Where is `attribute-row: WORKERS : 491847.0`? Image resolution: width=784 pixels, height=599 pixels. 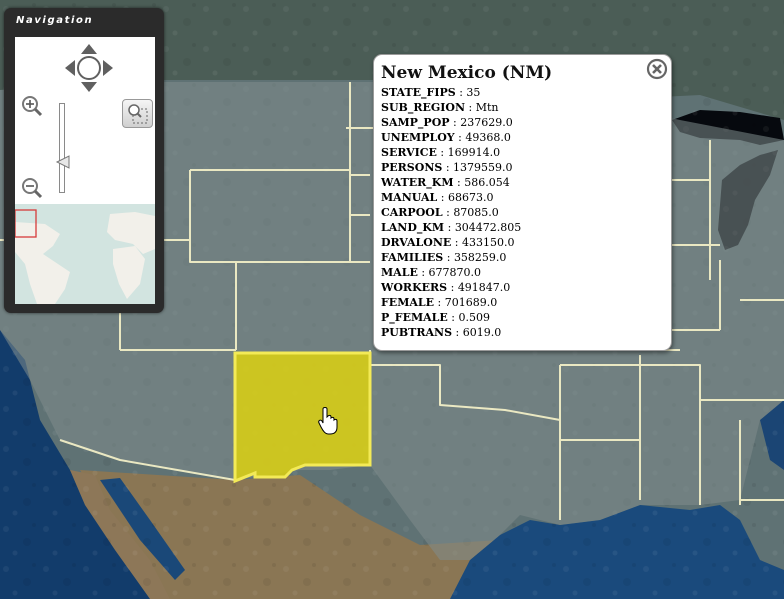 attribute-row: WORKERS : 491847.0 is located at coordinates (451, 287).